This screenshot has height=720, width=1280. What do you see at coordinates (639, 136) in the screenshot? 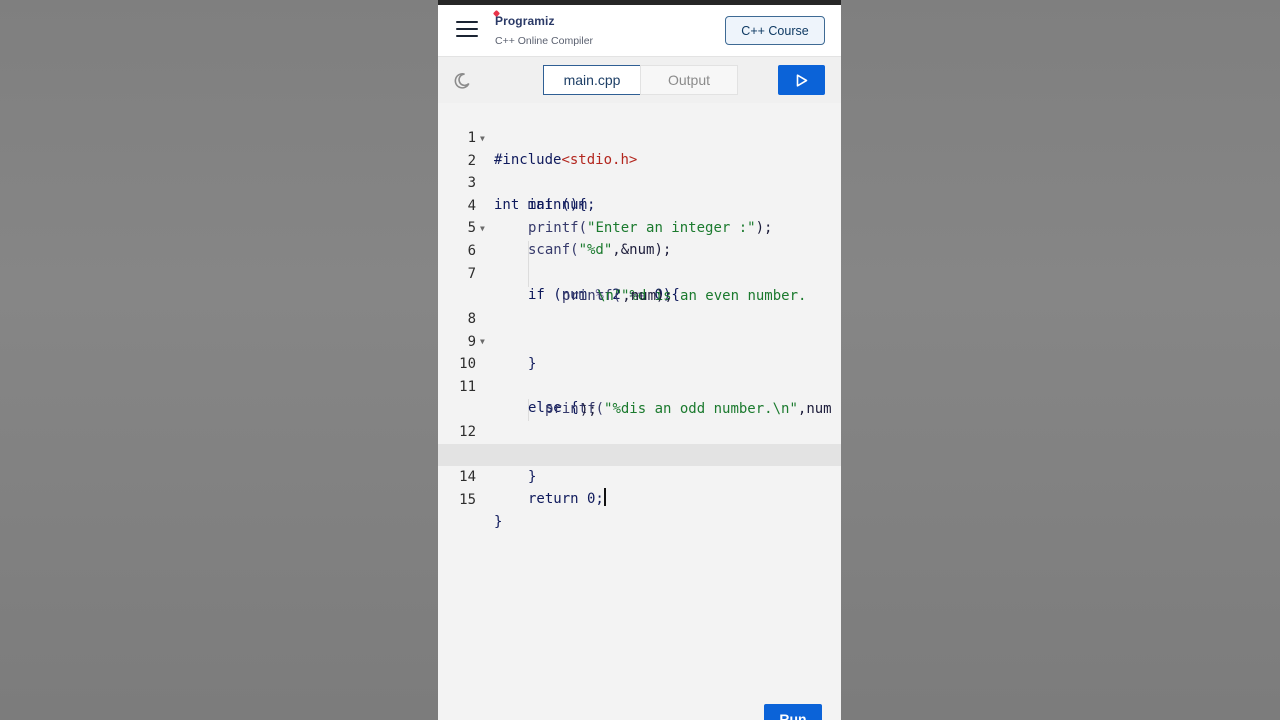
I see `code-line: 1 #include<stdio.h>` at bounding box center [639, 136].